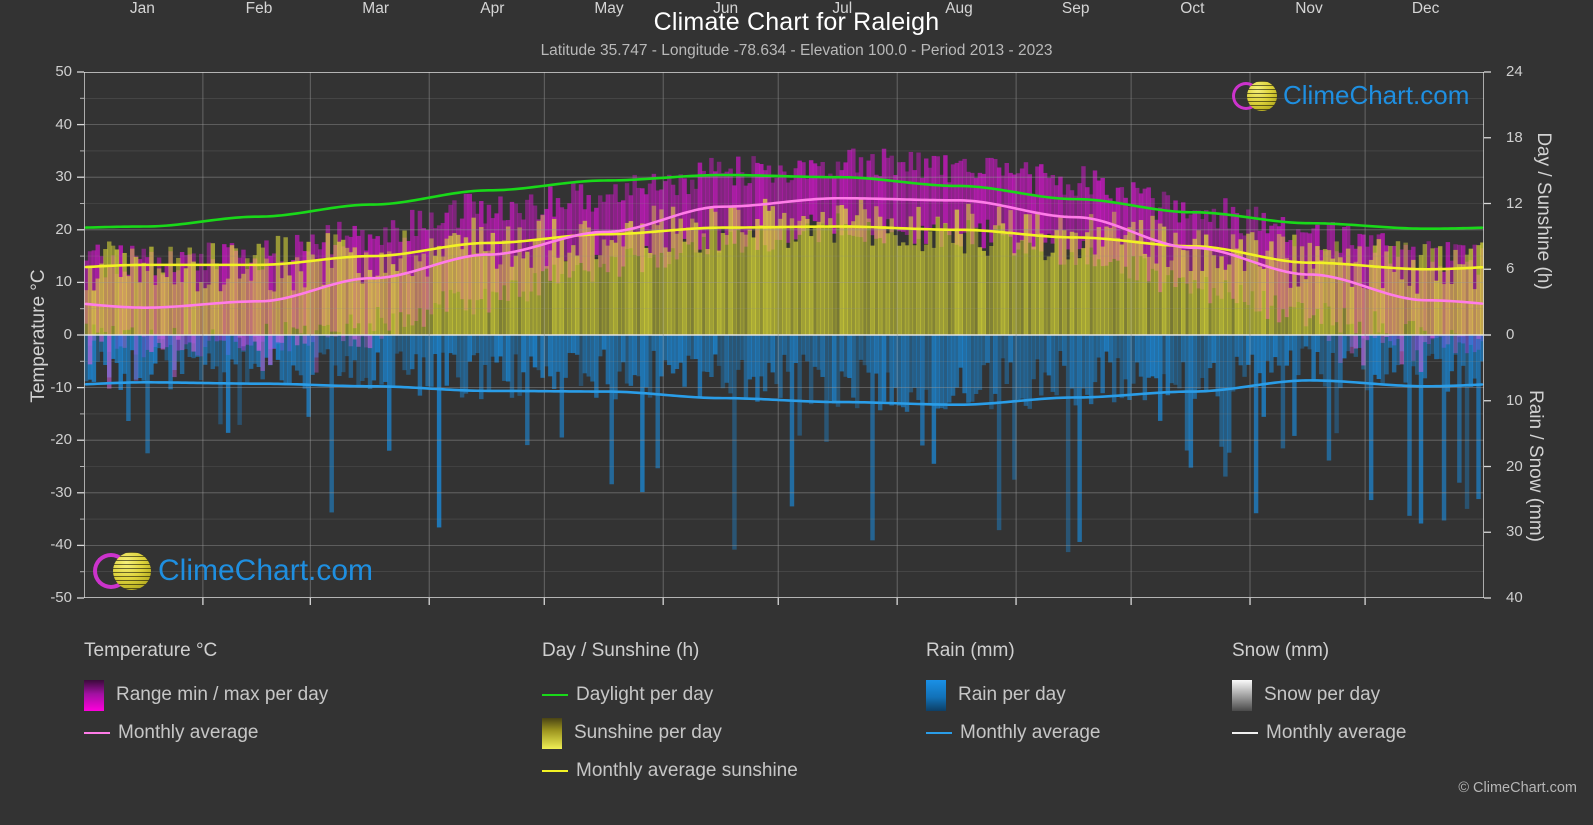  Describe the element at coordinates (1514, 137) in the screenshot. I see `tick-sunshine-18: 18` at that location.